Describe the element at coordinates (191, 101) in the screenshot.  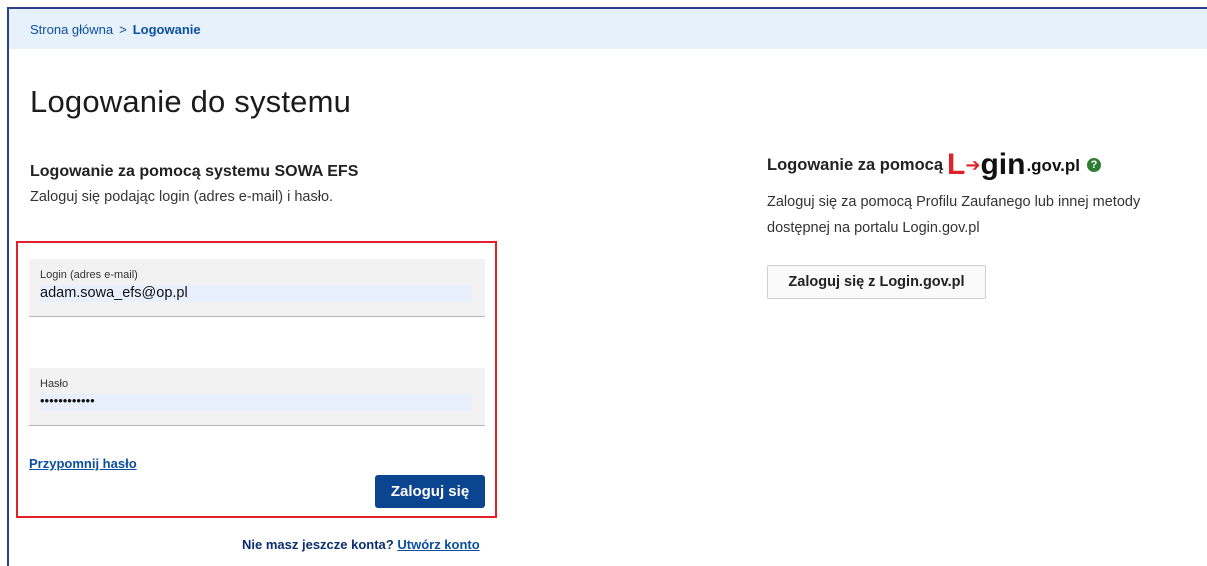
I see `page-title: Logowanie do systemu` at that location.